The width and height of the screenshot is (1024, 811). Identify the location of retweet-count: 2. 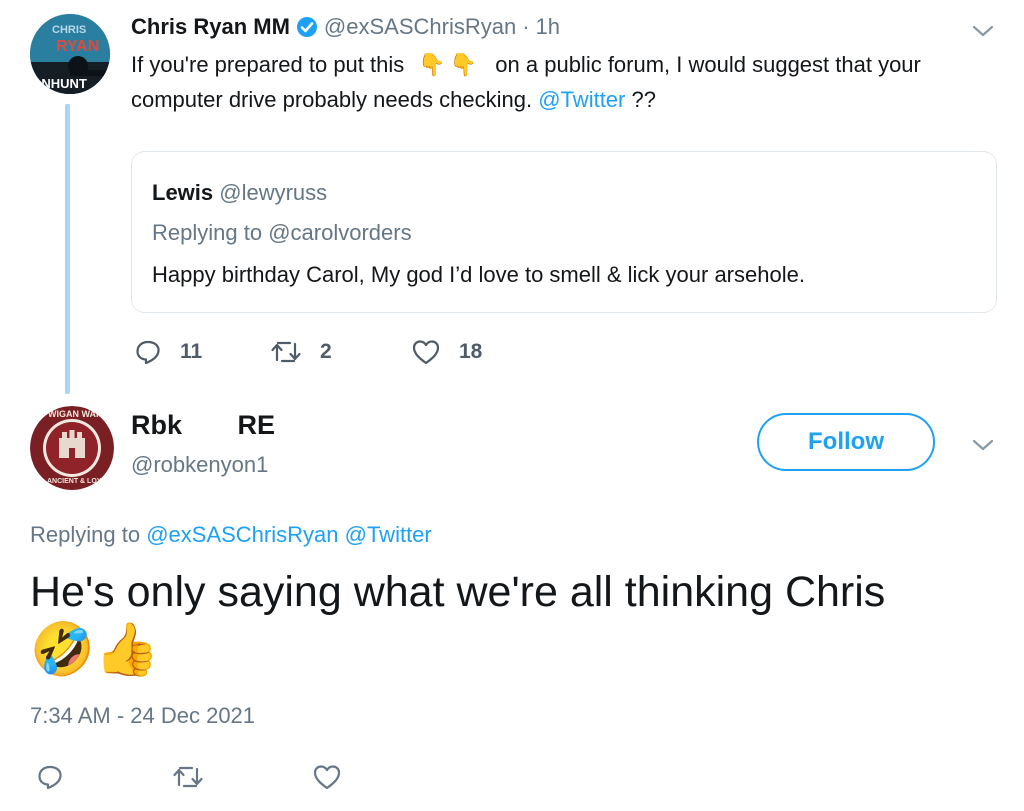
(326, 351).